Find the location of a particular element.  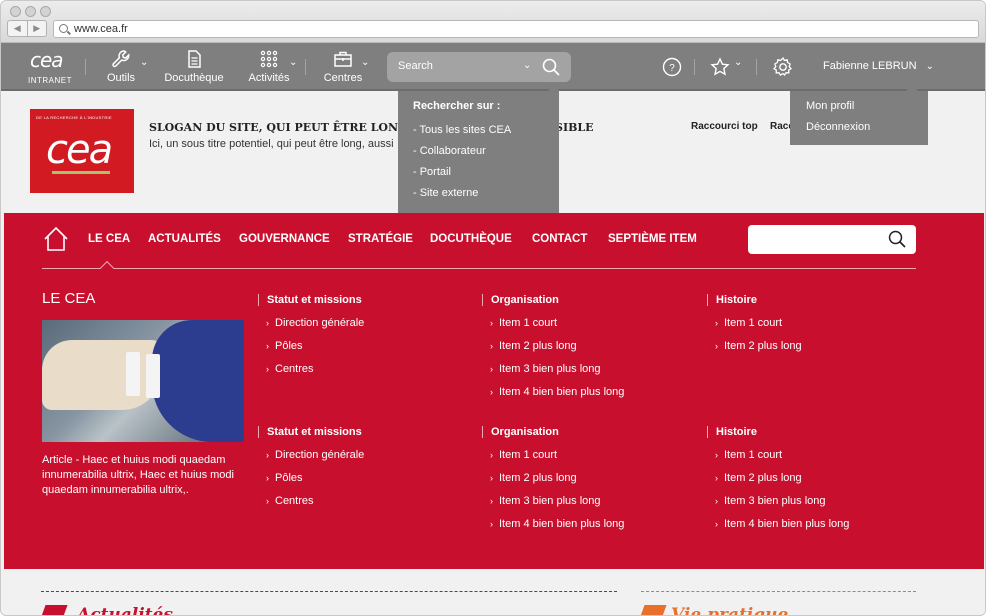

mega-menu-title: LE CEA is located at coordinates (69, 298).